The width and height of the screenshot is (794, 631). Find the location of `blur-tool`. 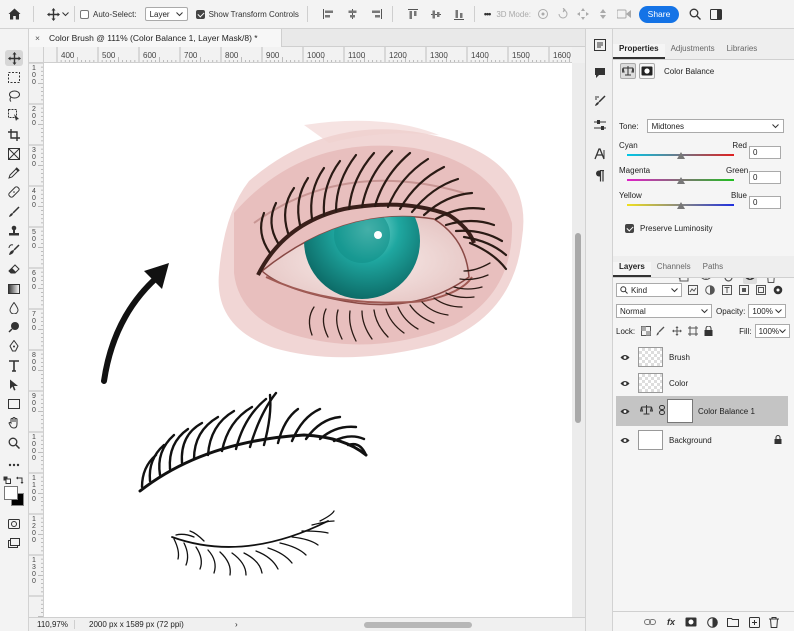

blur-tool is located at coordinates (14, 308).